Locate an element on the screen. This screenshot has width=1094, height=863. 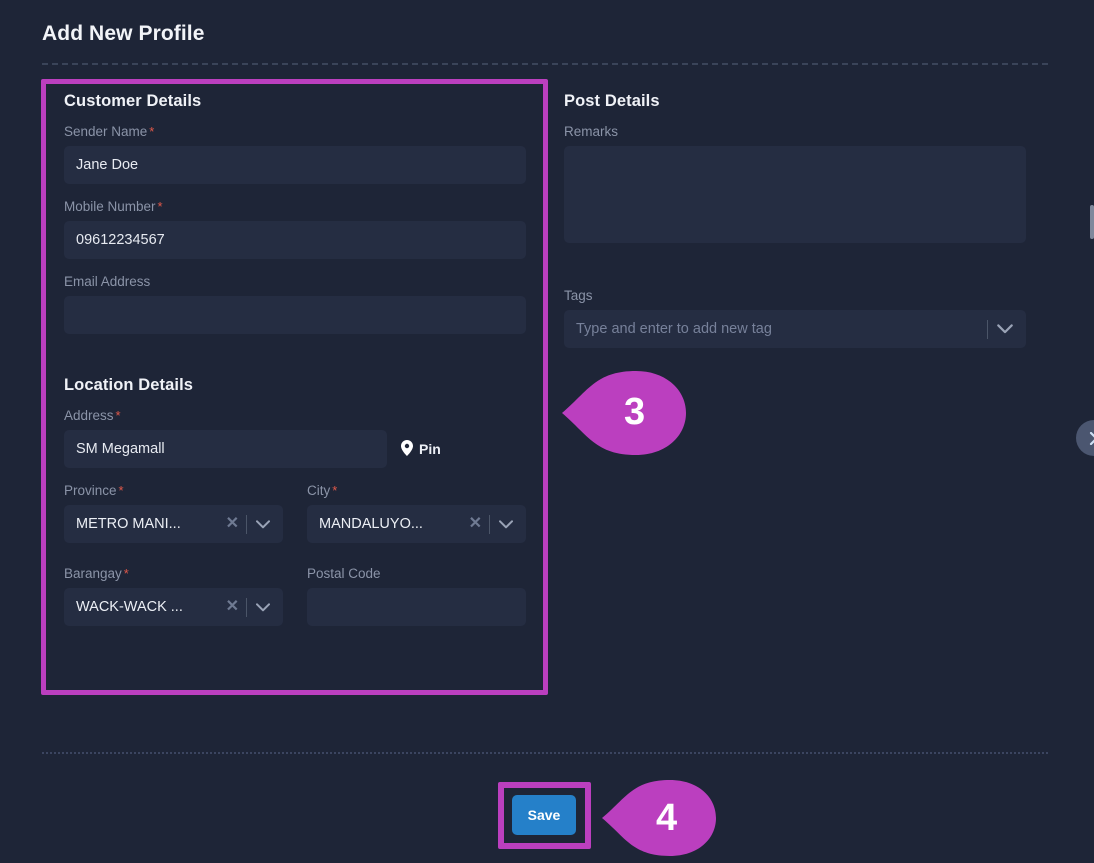
field-barangay: Barangay * WACK-WACK ... ✕ is located at coordinates (173, 595).